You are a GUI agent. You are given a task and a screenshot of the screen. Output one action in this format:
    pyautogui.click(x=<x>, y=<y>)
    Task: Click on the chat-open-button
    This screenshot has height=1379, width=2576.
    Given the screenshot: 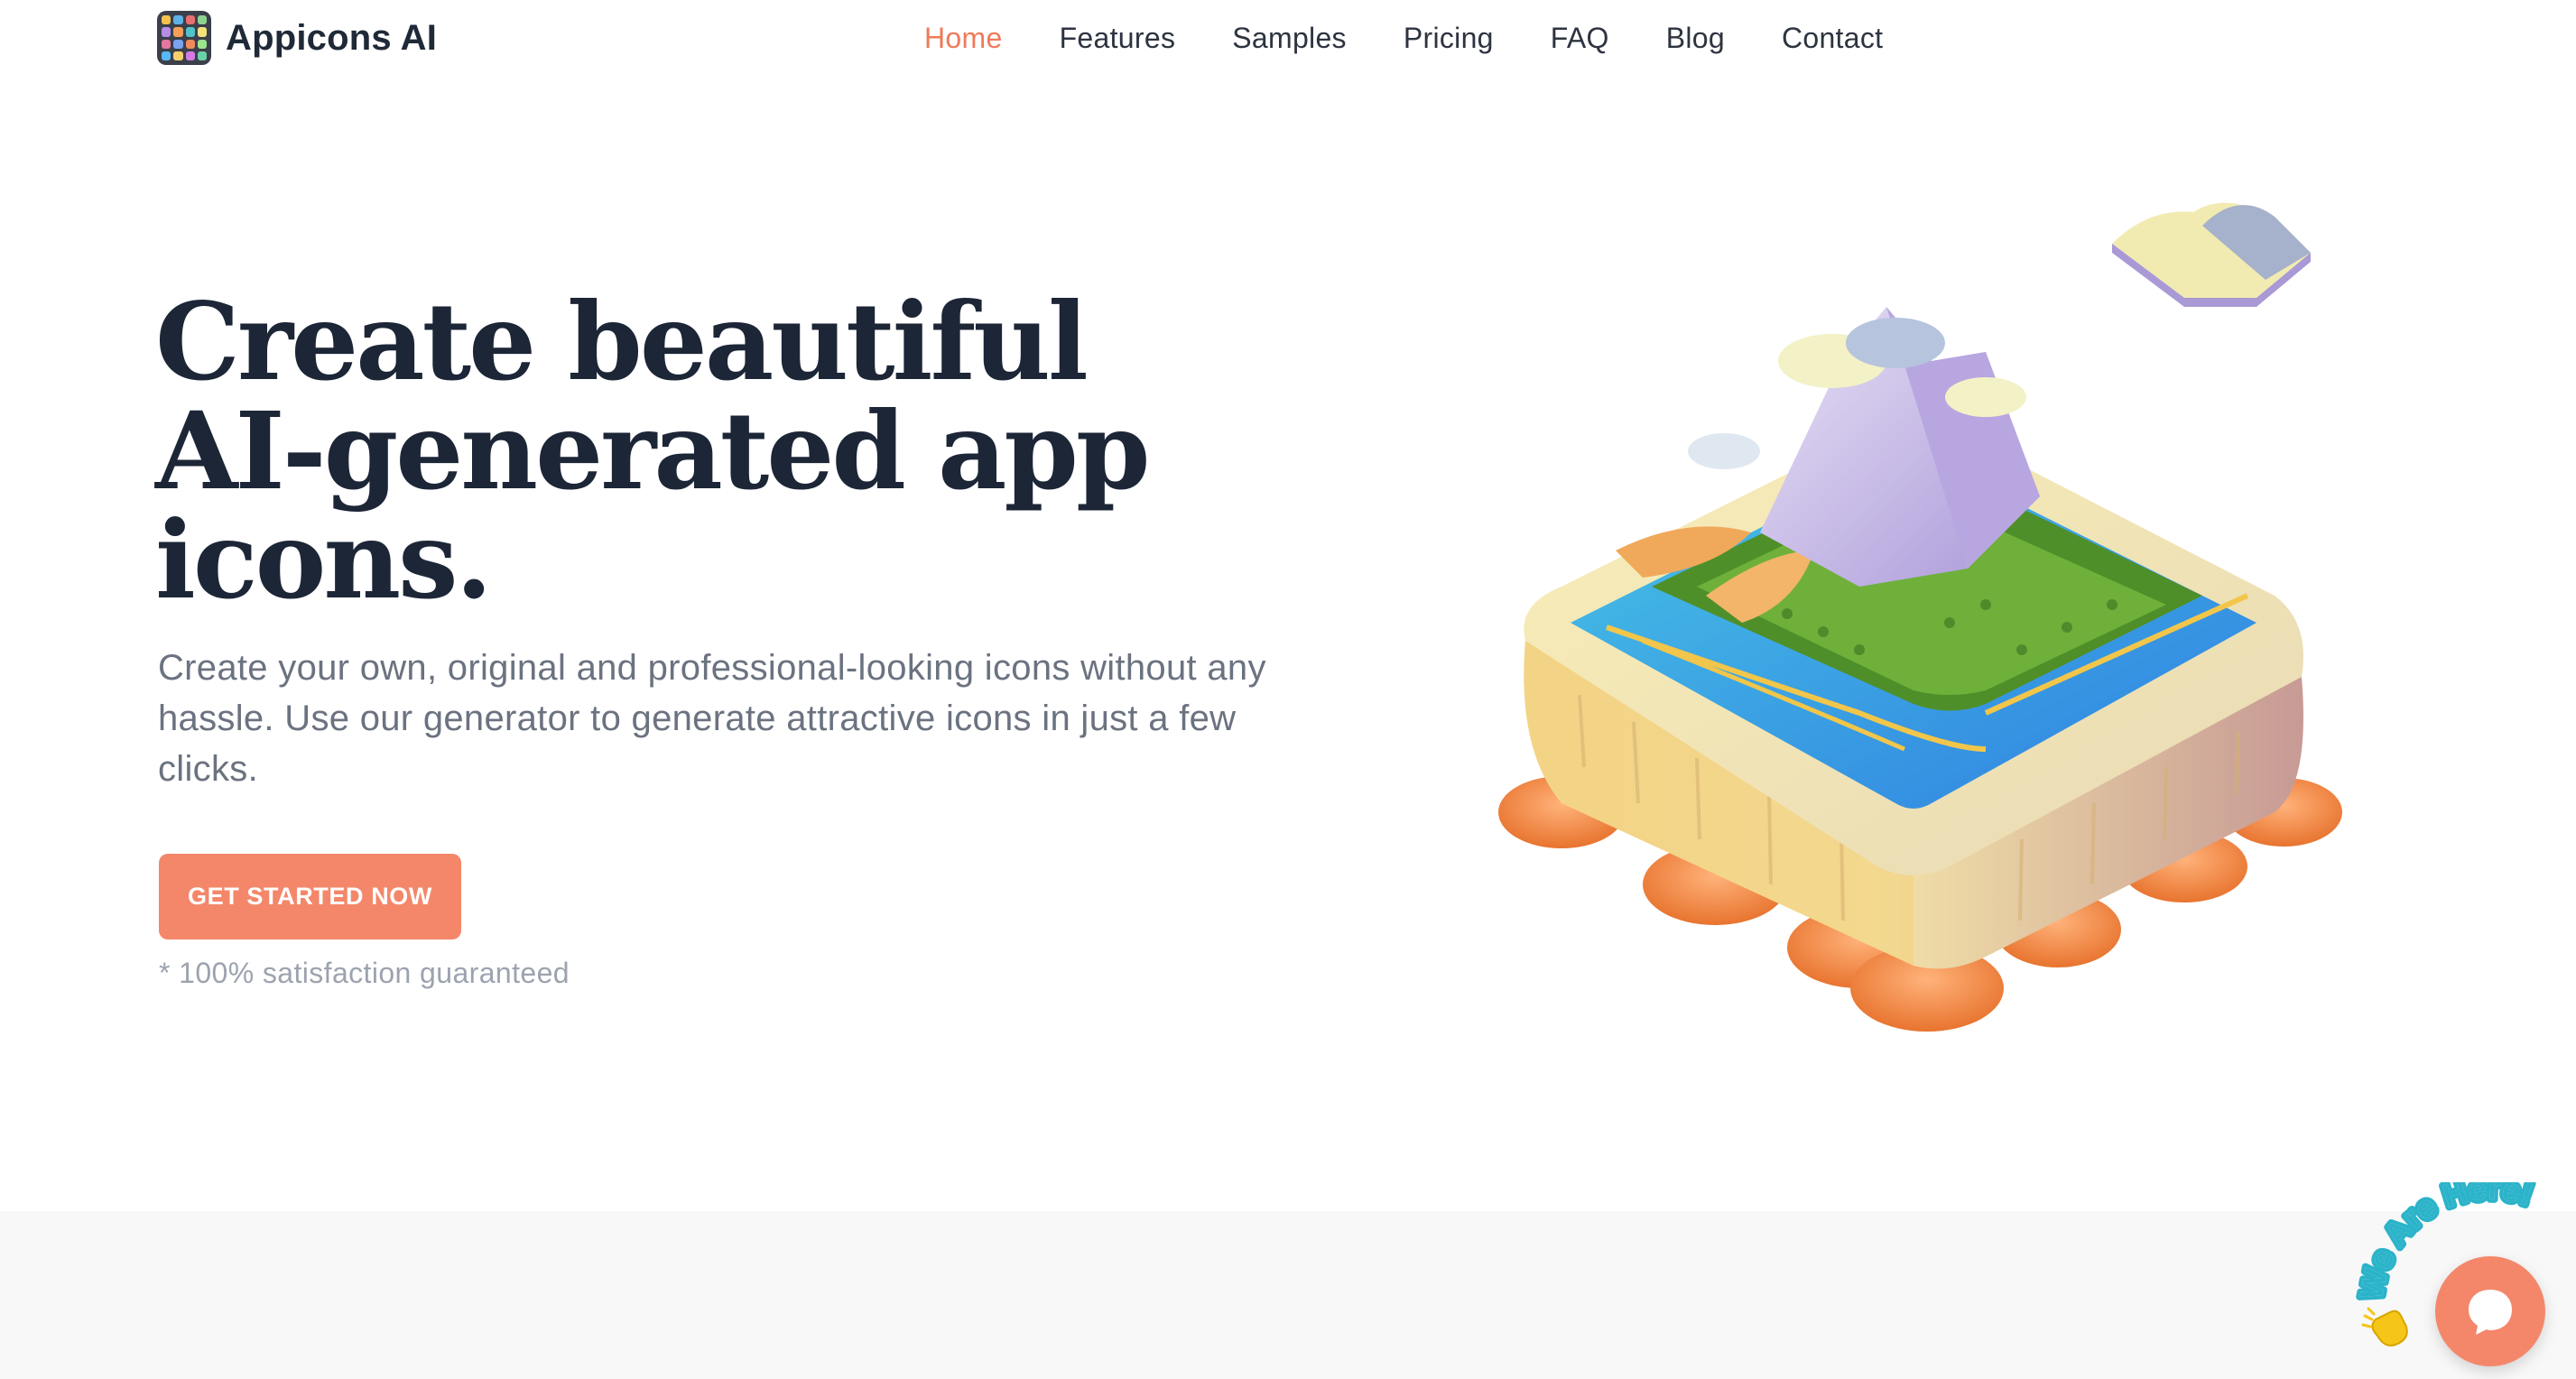 What is the action you would take?
    pyautogui.click(x=2490, y=1311)
    